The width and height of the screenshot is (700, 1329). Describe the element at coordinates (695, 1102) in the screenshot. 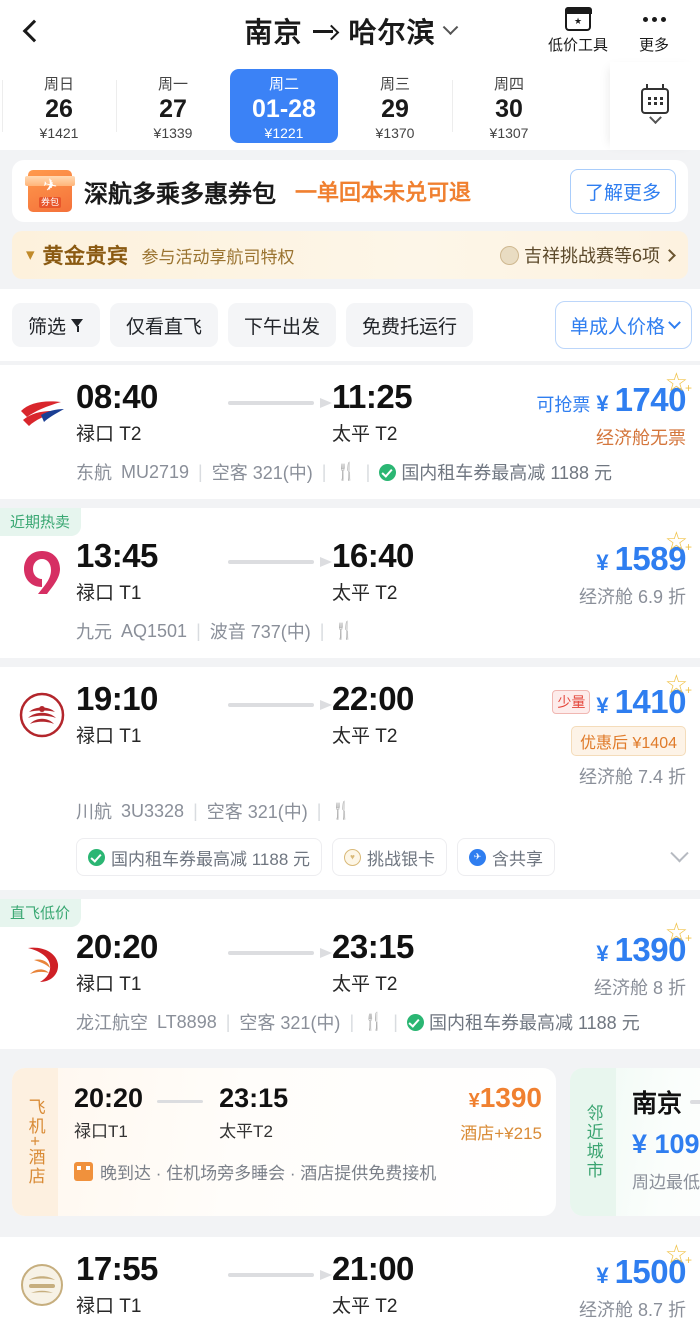

I see `neighbor-path-line` at that location.